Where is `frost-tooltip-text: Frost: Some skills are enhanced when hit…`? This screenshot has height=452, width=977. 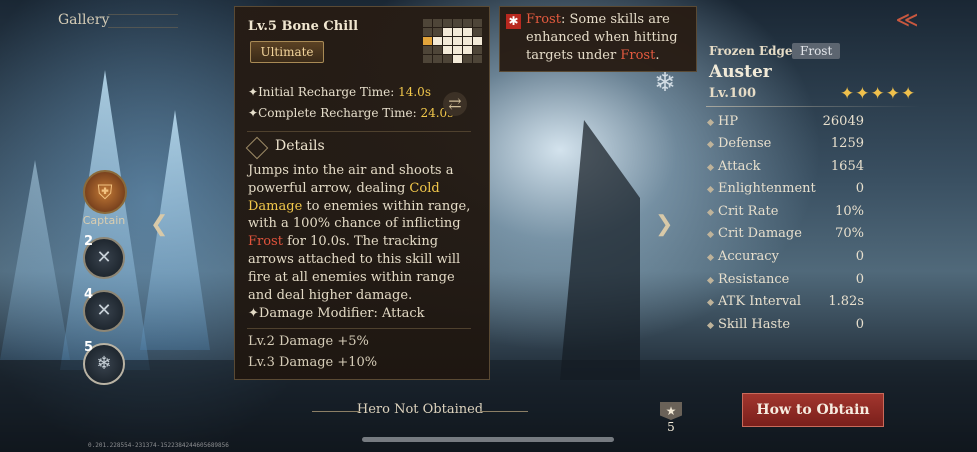
frost-tooltip-text: Frost: Some skills are enhanced when hit… is located at coordinates (610, 38).